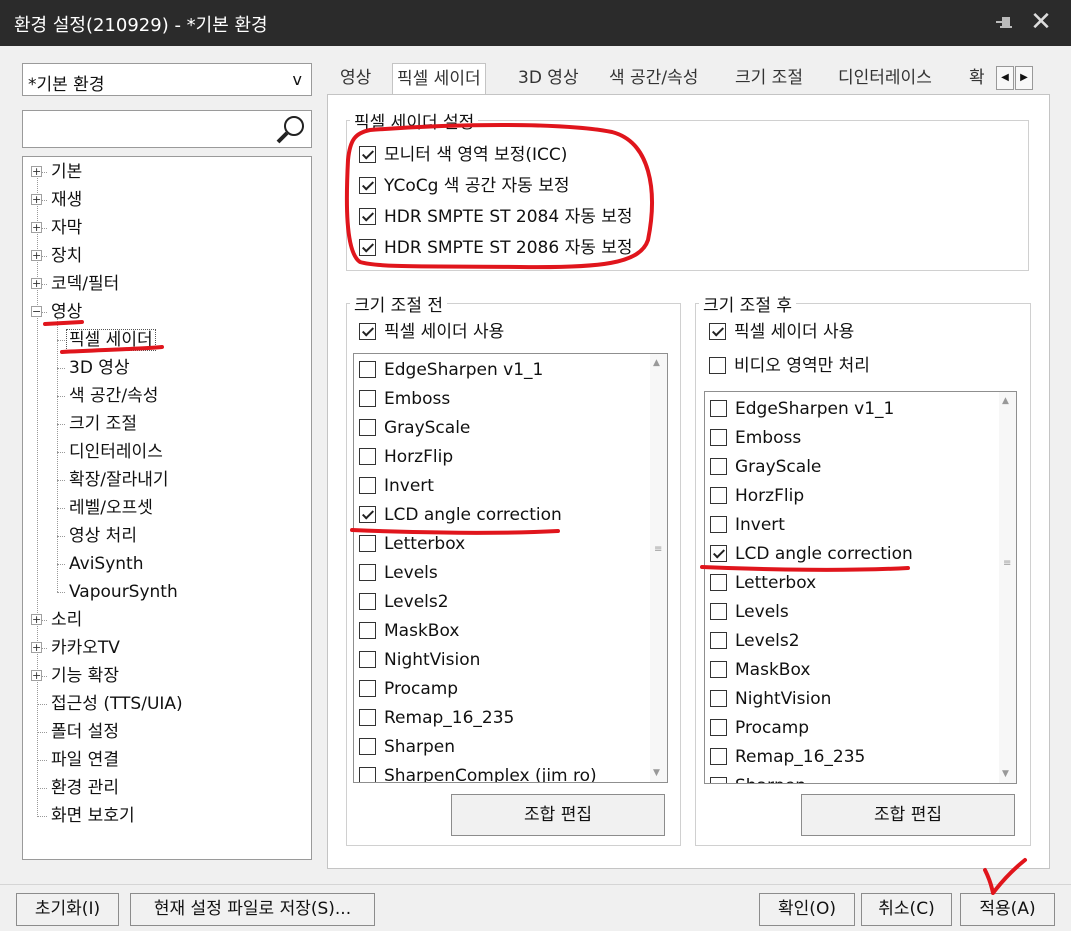  I want to click on tree-child-item: 픽셀 세이더, so click(111, 340).